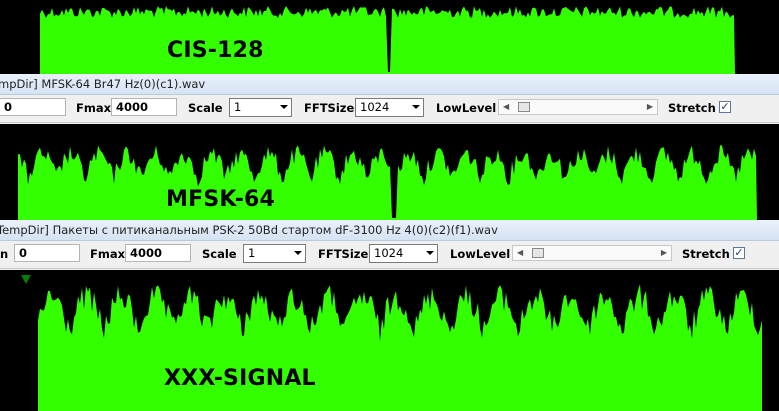 Image resolution: width=779 pixels, height=411 pixels. Describe the element at coordinates (389, 84) in the screenshot. I see `window-title-1: mpDir] MFSK-64 Br47 Hz(0)(c1).wav` at that location.